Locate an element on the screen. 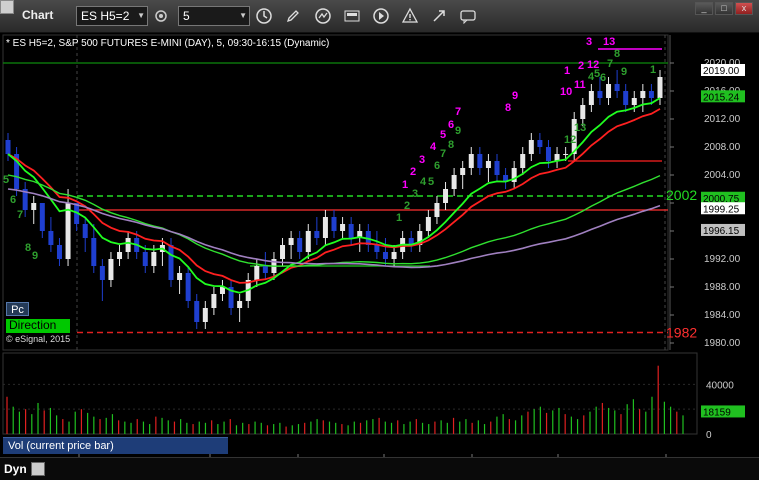 Image resolution: width=759 pixels, height=480 pixels. window-controls: _ □ x is located at coordinates (724, 8).